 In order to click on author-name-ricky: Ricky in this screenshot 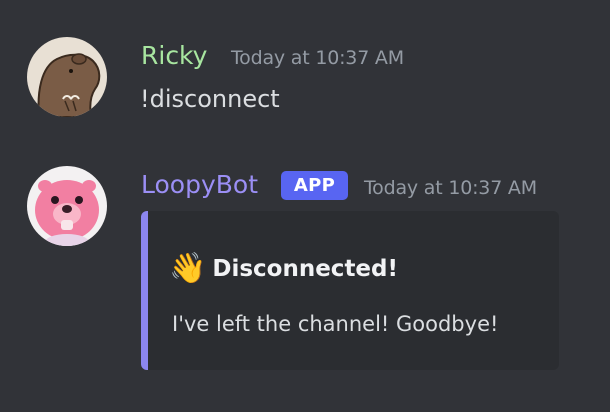, I will do `click(174, 56)`.